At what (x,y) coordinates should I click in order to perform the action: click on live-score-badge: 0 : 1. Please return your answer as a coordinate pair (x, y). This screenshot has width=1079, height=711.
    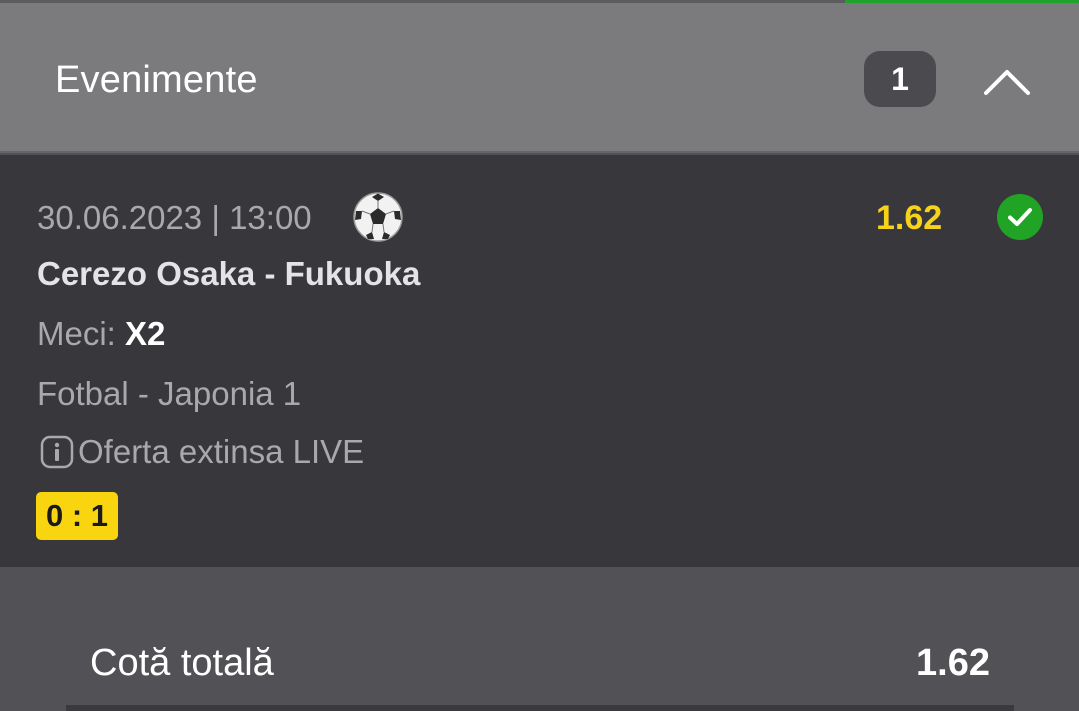
    Looking at the image, I should click on (77, 516).